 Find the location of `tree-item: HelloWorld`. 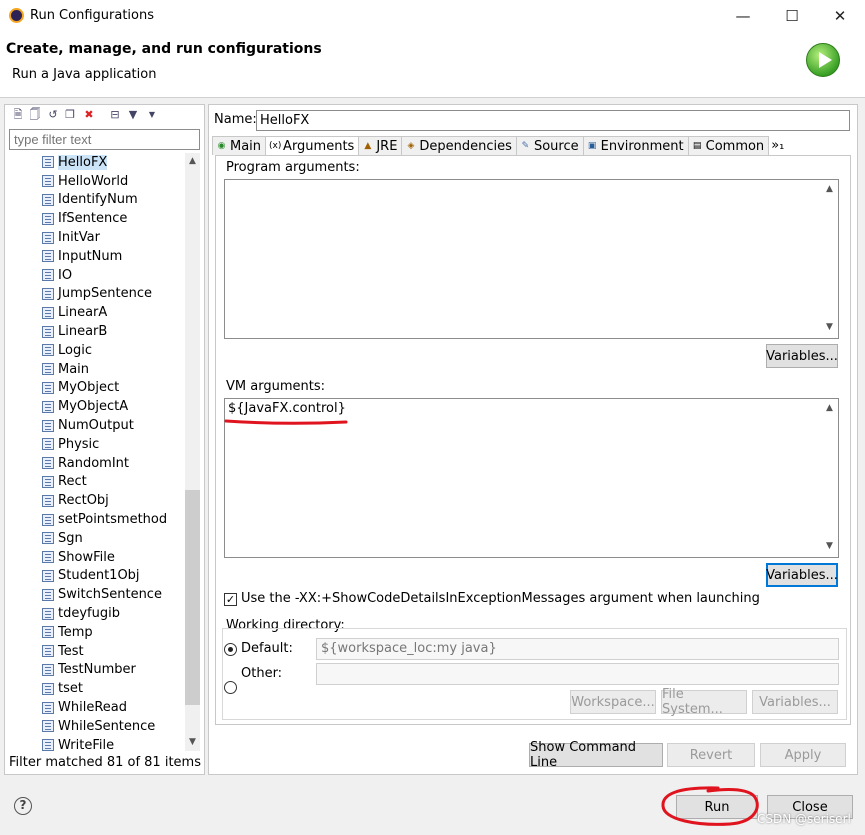

tree-item: HelloWorld is located at coordinates (113, 181).